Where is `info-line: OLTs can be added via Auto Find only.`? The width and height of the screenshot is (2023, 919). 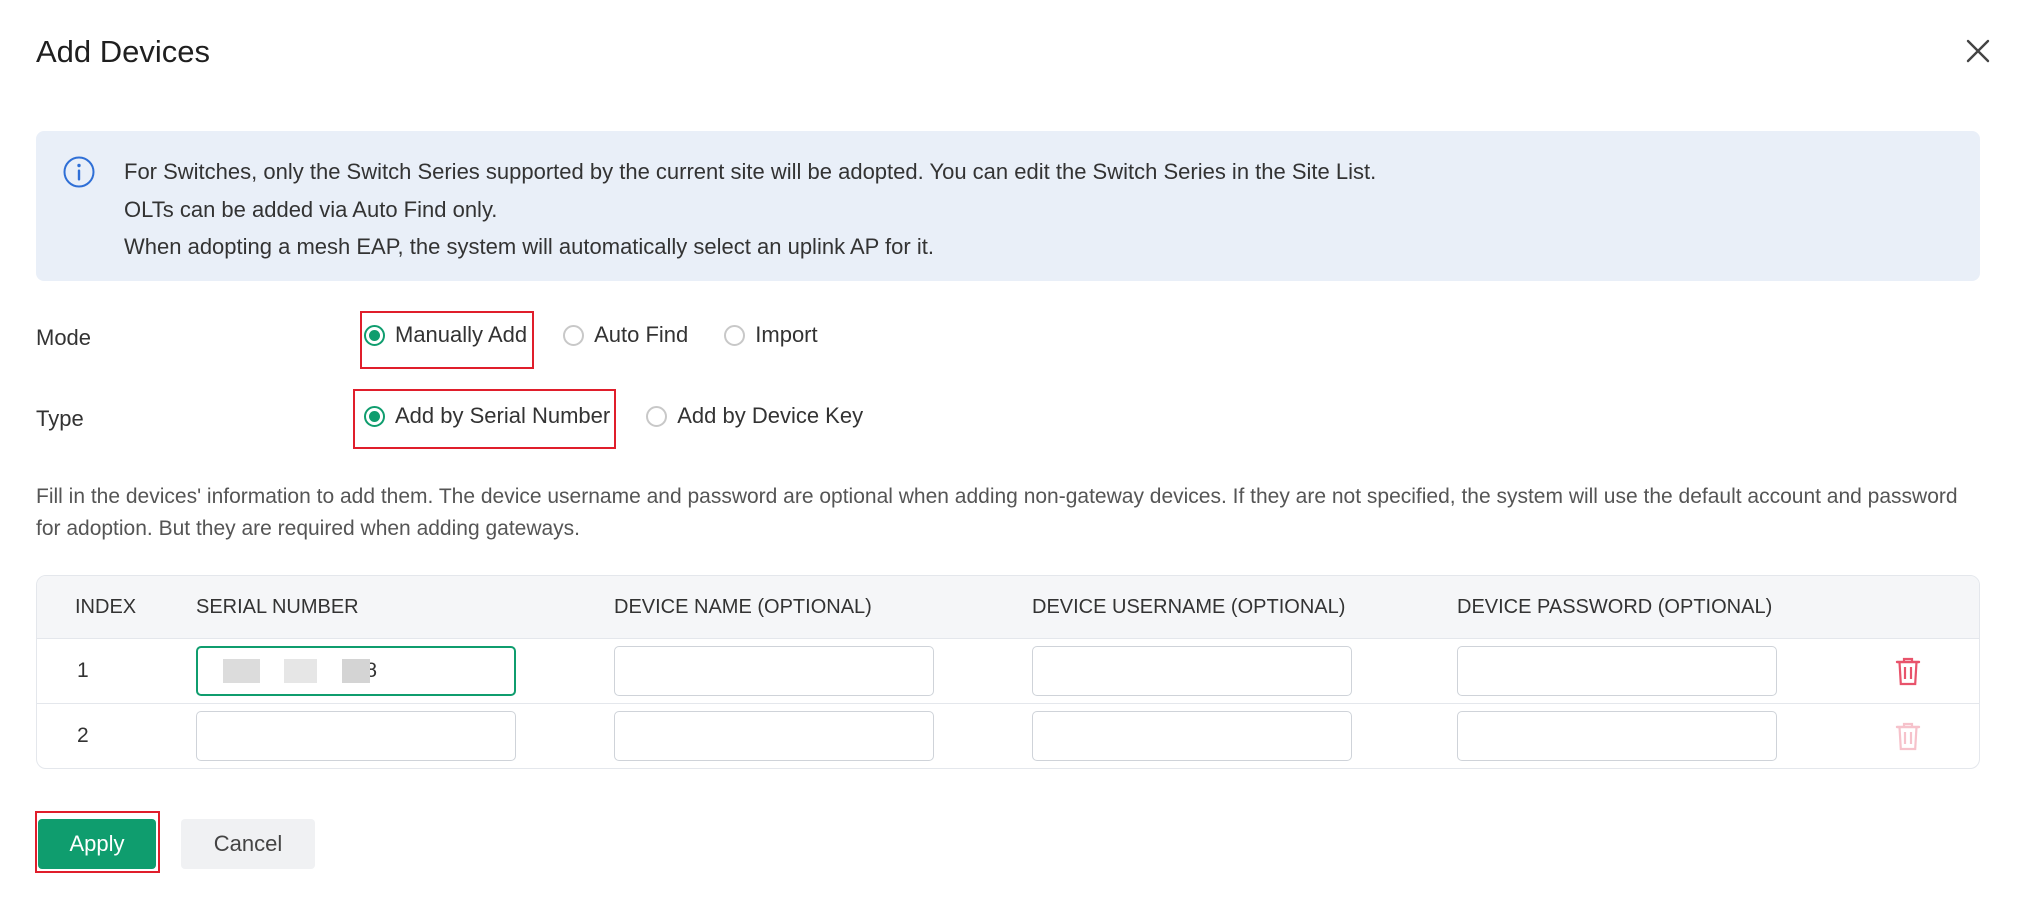
info-line: OLTs can be added via Auto Find only. is located at coordinates (311, 209).